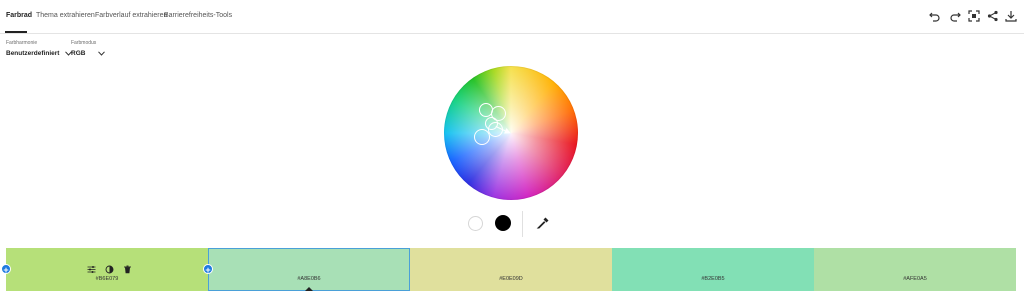  What do you see at coordinates (503, 223) in the screenshot?
I see `black-base-button` at bounding box center [503, 223].